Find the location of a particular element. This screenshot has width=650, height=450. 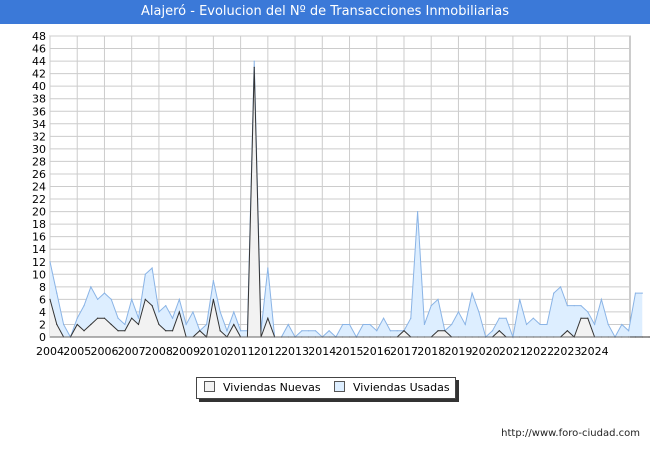

legend-item-usadas: Viviendas Usadas is located at coordinates (392, 388).